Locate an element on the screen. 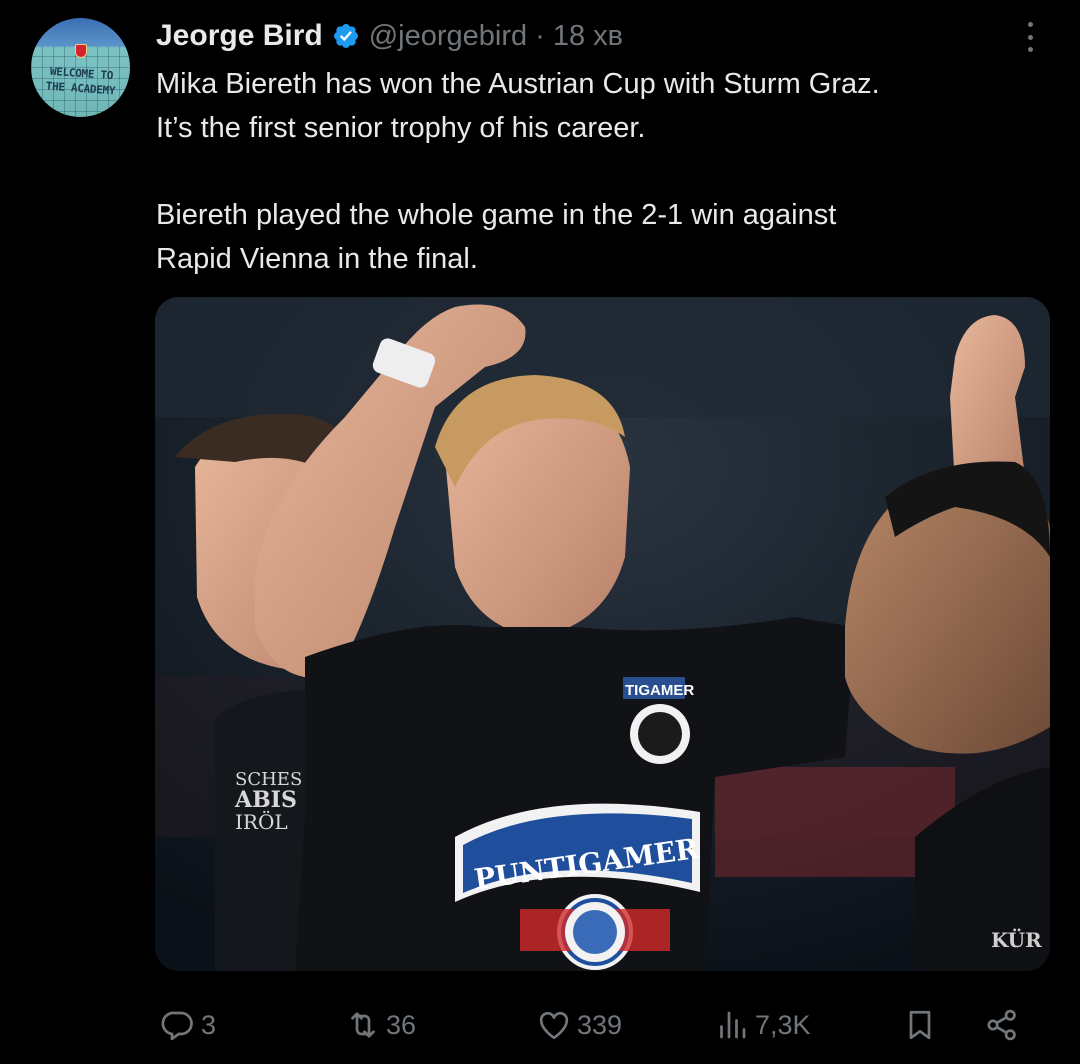 This screenshot has height=1064, width=1080. share-icon is located at coordinates (1001, 1025).